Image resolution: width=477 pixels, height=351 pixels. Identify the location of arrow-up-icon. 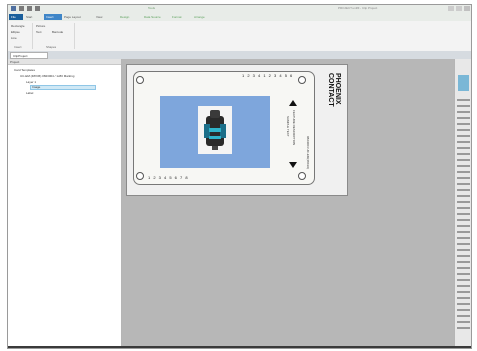
(293, 103).